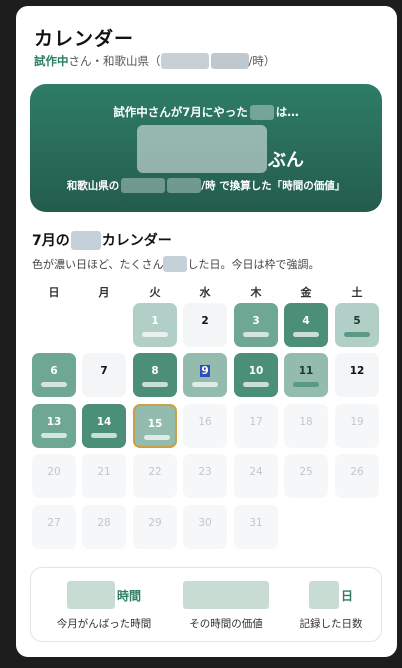  I want to click on masked-total-value, so click(202, 149).